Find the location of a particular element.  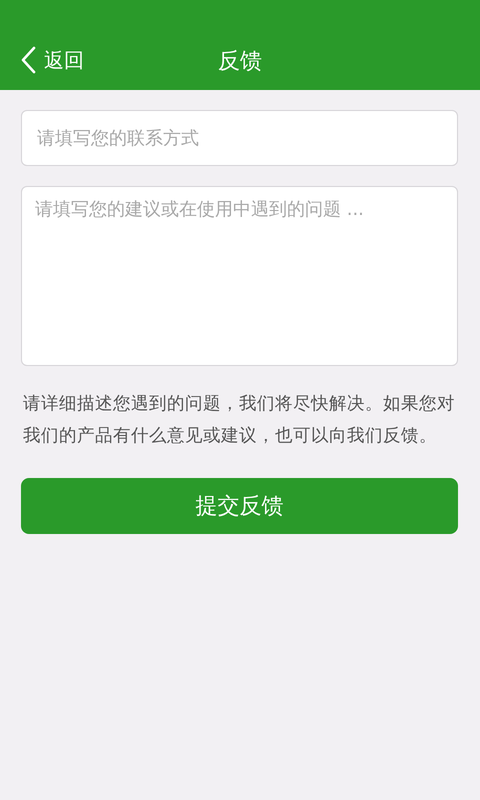

contact-field: 请填写您的联系方式 is located at coordinates (239, 138).